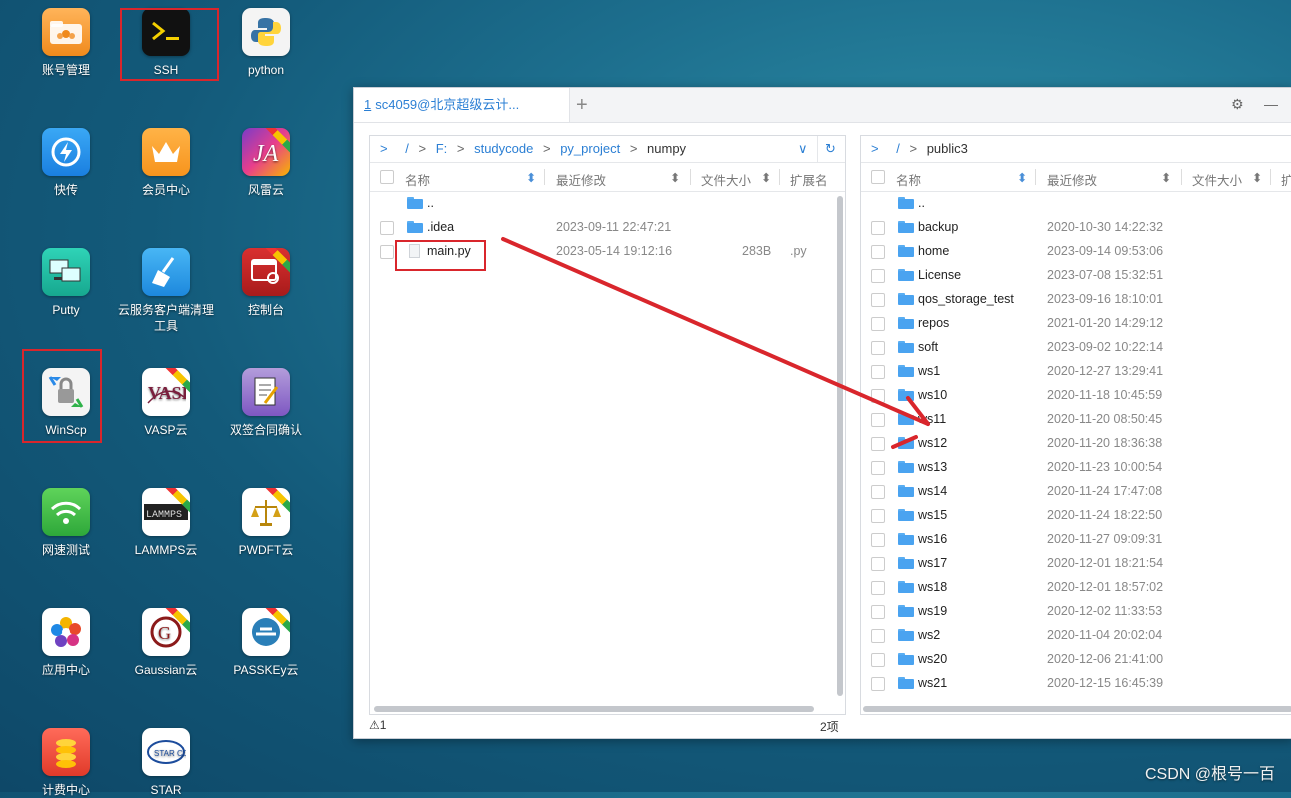 Image resolution: width=1291 pixels, height=798 pixels. I want to click on watermark: CSDN @根号一百, so click(1209, 774).